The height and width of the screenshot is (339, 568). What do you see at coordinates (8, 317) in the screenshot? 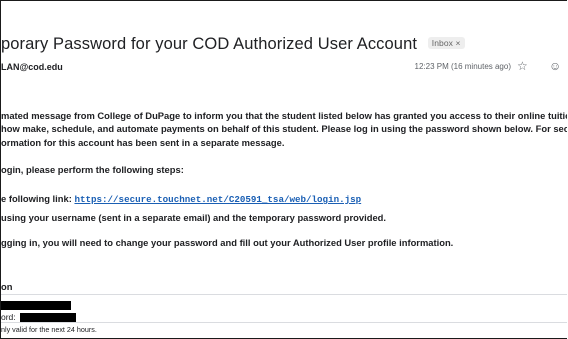
I see `password-label: ord:` at bounding box center [8, 317].